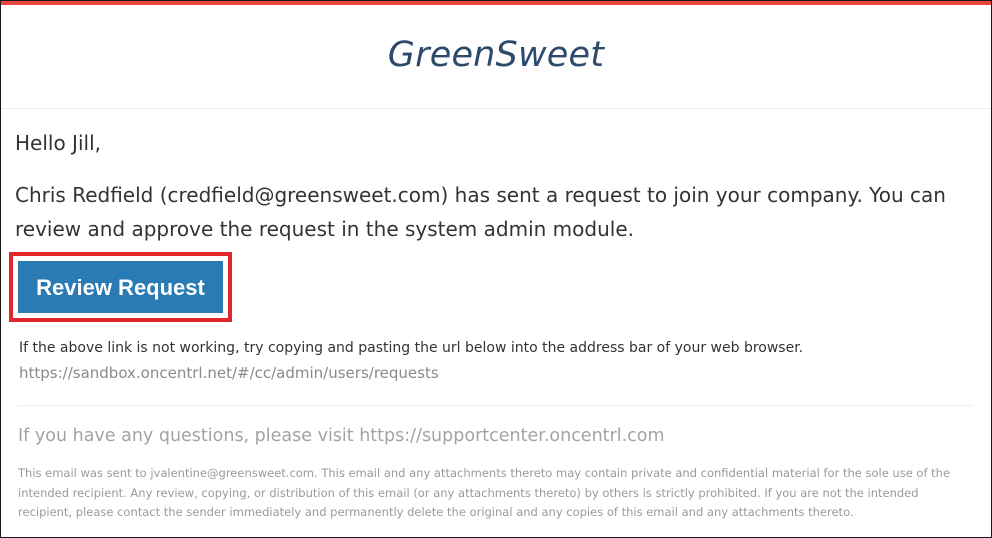  What do you see at coordinates (120, 287) in the screenshot?
I see `review-request-button: Review Request` at bounding box center [120, 287].